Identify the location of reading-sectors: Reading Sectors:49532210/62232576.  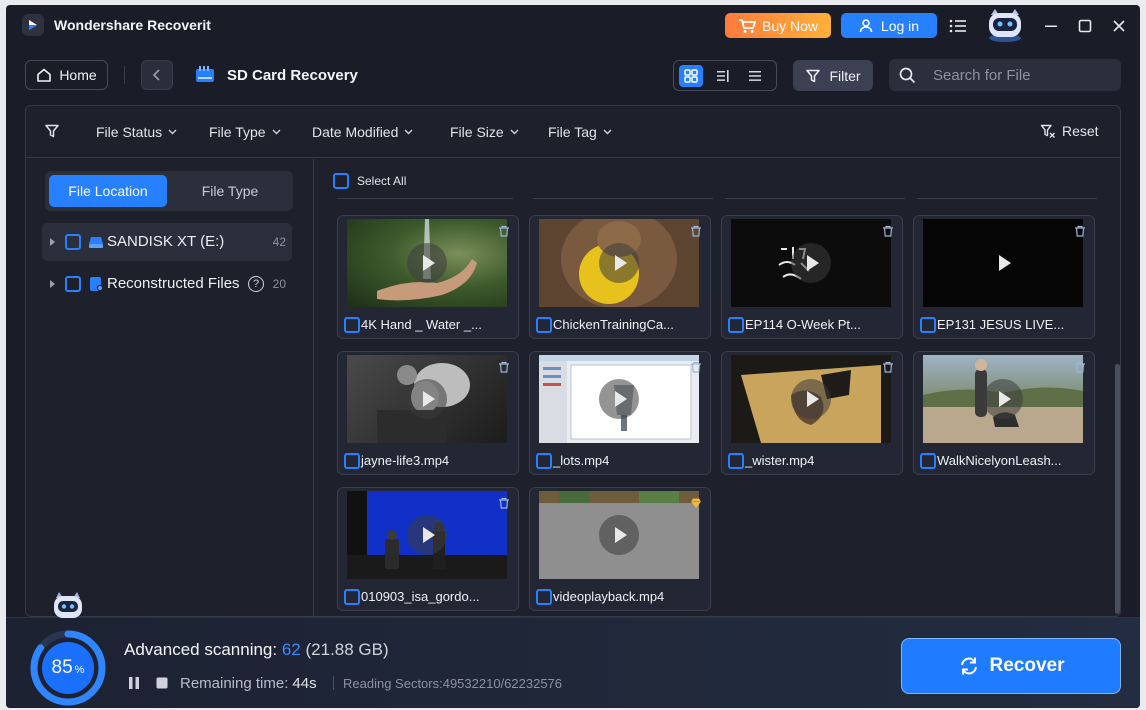
(453, 683).